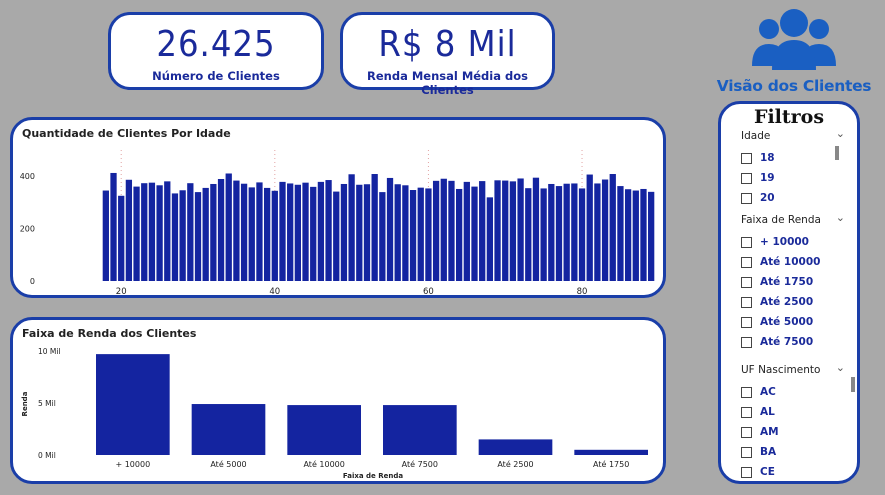 This screenshot has width=885, height=495. What do you see at coordinates (611, 464) in the screenshot?
I see `x-tick-label: Até 1750` at bounding box center [611, 464].